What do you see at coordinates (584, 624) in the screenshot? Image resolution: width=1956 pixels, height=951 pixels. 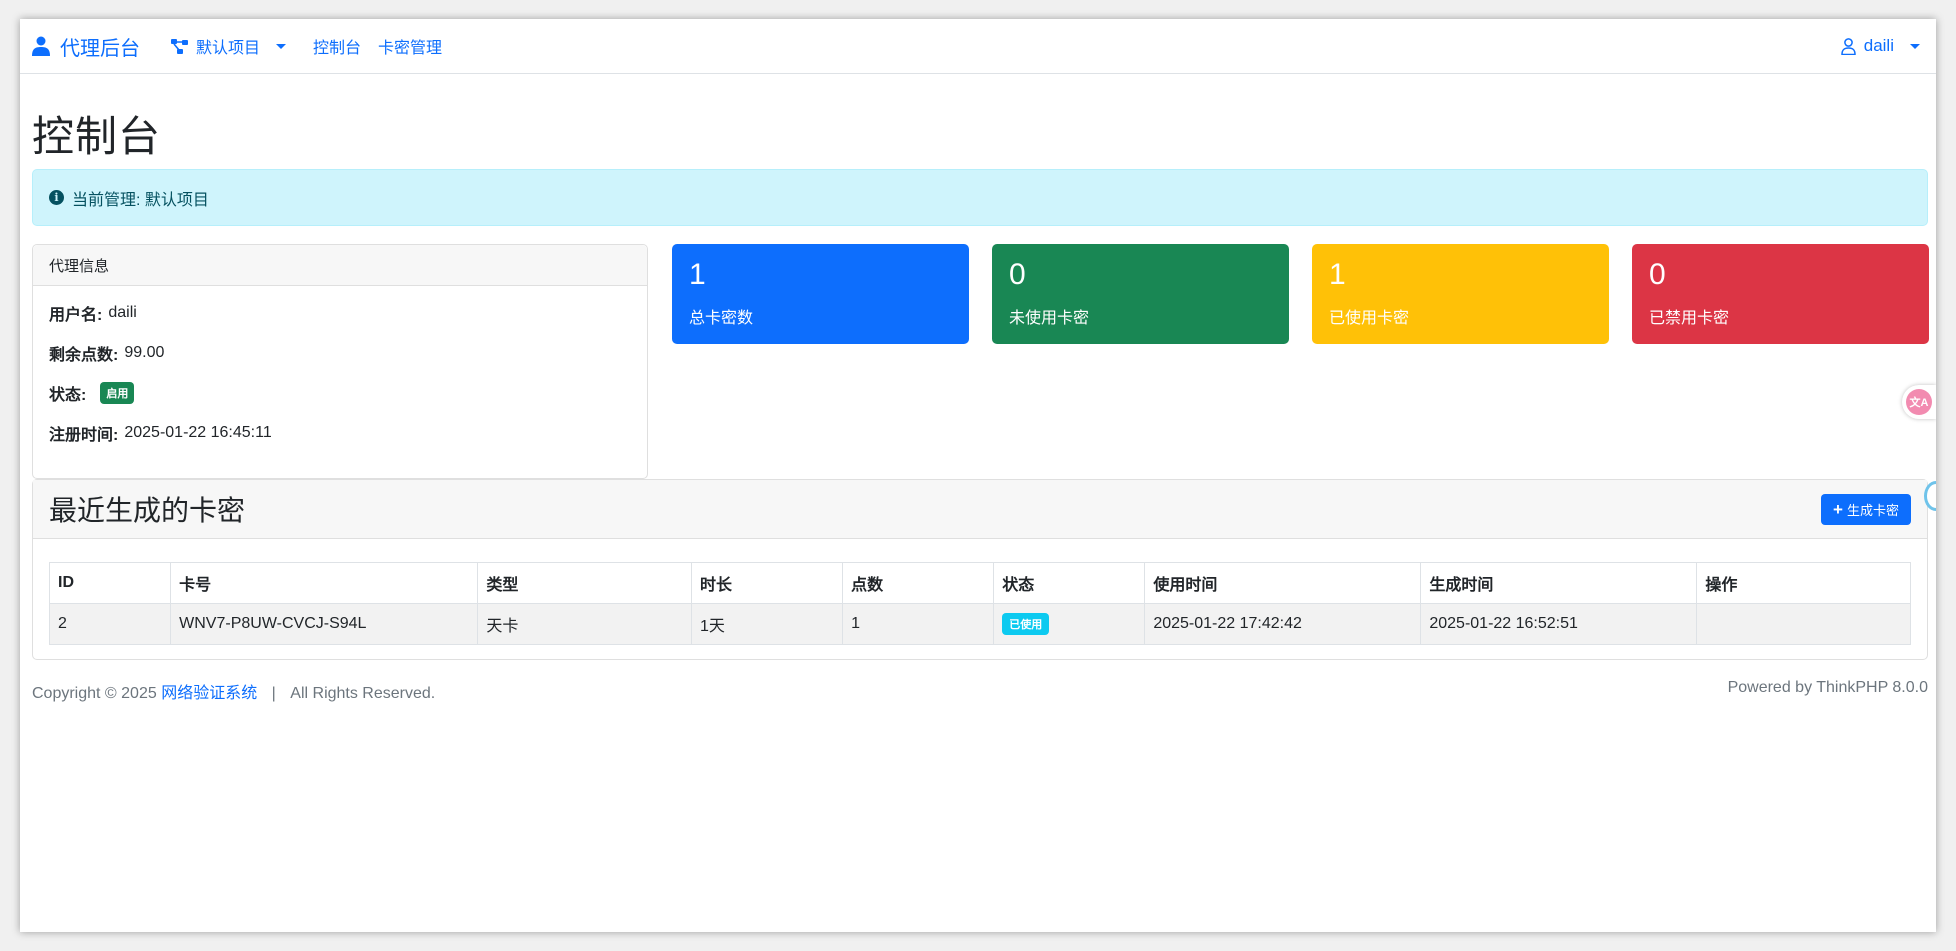 I see `cell-type: 天卡` at bounding box center [584, 624].